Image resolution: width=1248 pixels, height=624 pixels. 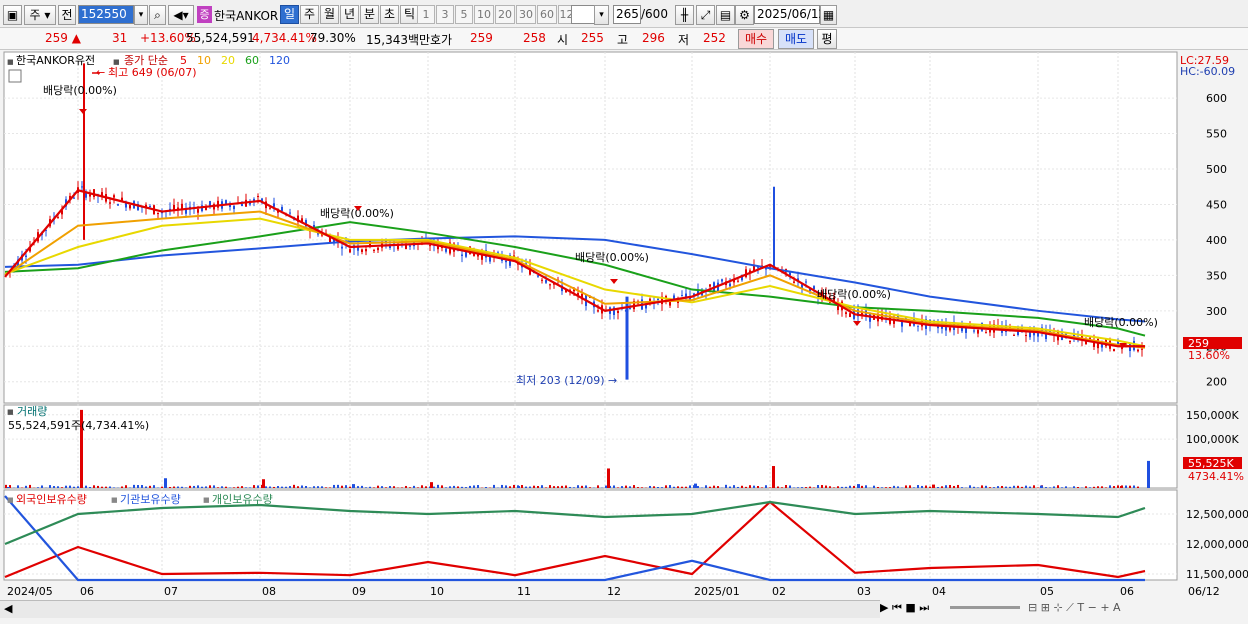 I want to click on zoom-slider, so click(x=985, y=607).